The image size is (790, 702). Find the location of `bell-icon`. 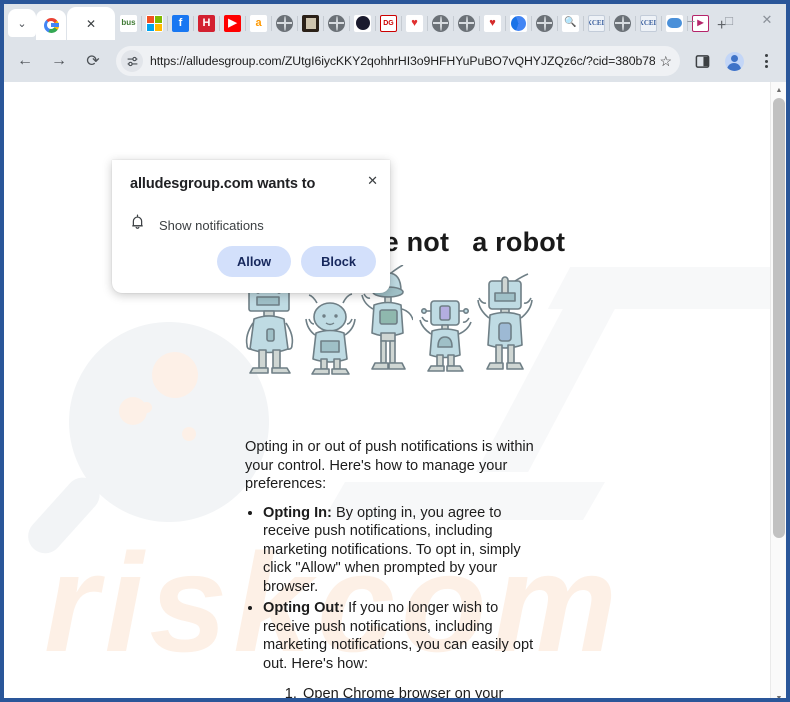

bell-icon is located at coordinates (137, 225).